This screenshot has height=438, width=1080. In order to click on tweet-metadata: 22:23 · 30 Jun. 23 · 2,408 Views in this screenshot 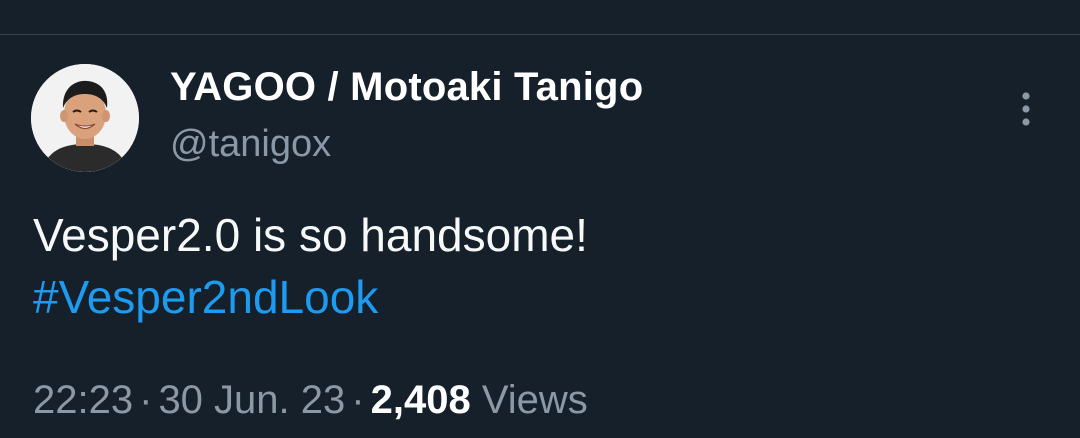, I will do `click(310, 400)`.